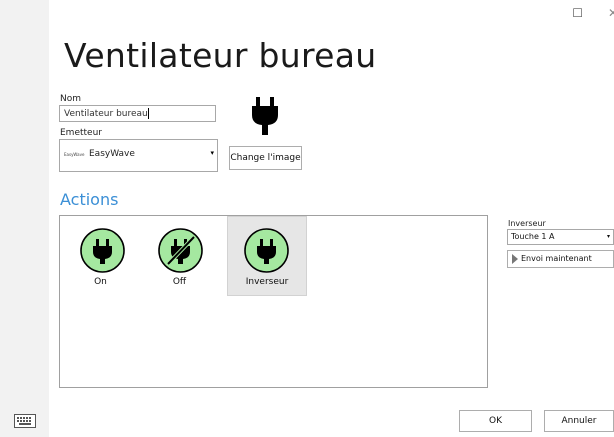 This screenshot has width=614, height=437. Describe the element at coordinates (579, 421) in the screenshot. I see `cancel-button: Annuler` at that location.